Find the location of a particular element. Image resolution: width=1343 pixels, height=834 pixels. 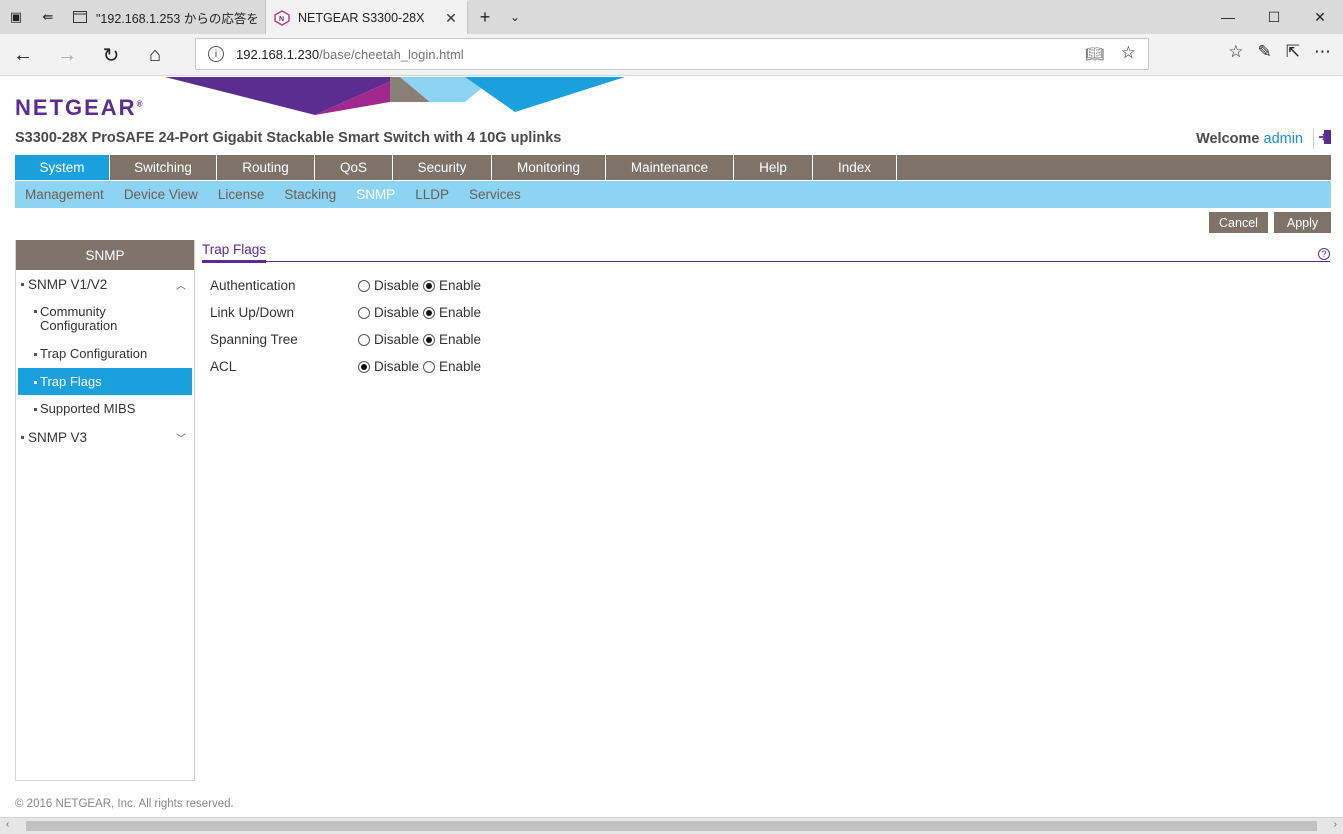

subnav-management: Management is located at coordinates (64, 194).